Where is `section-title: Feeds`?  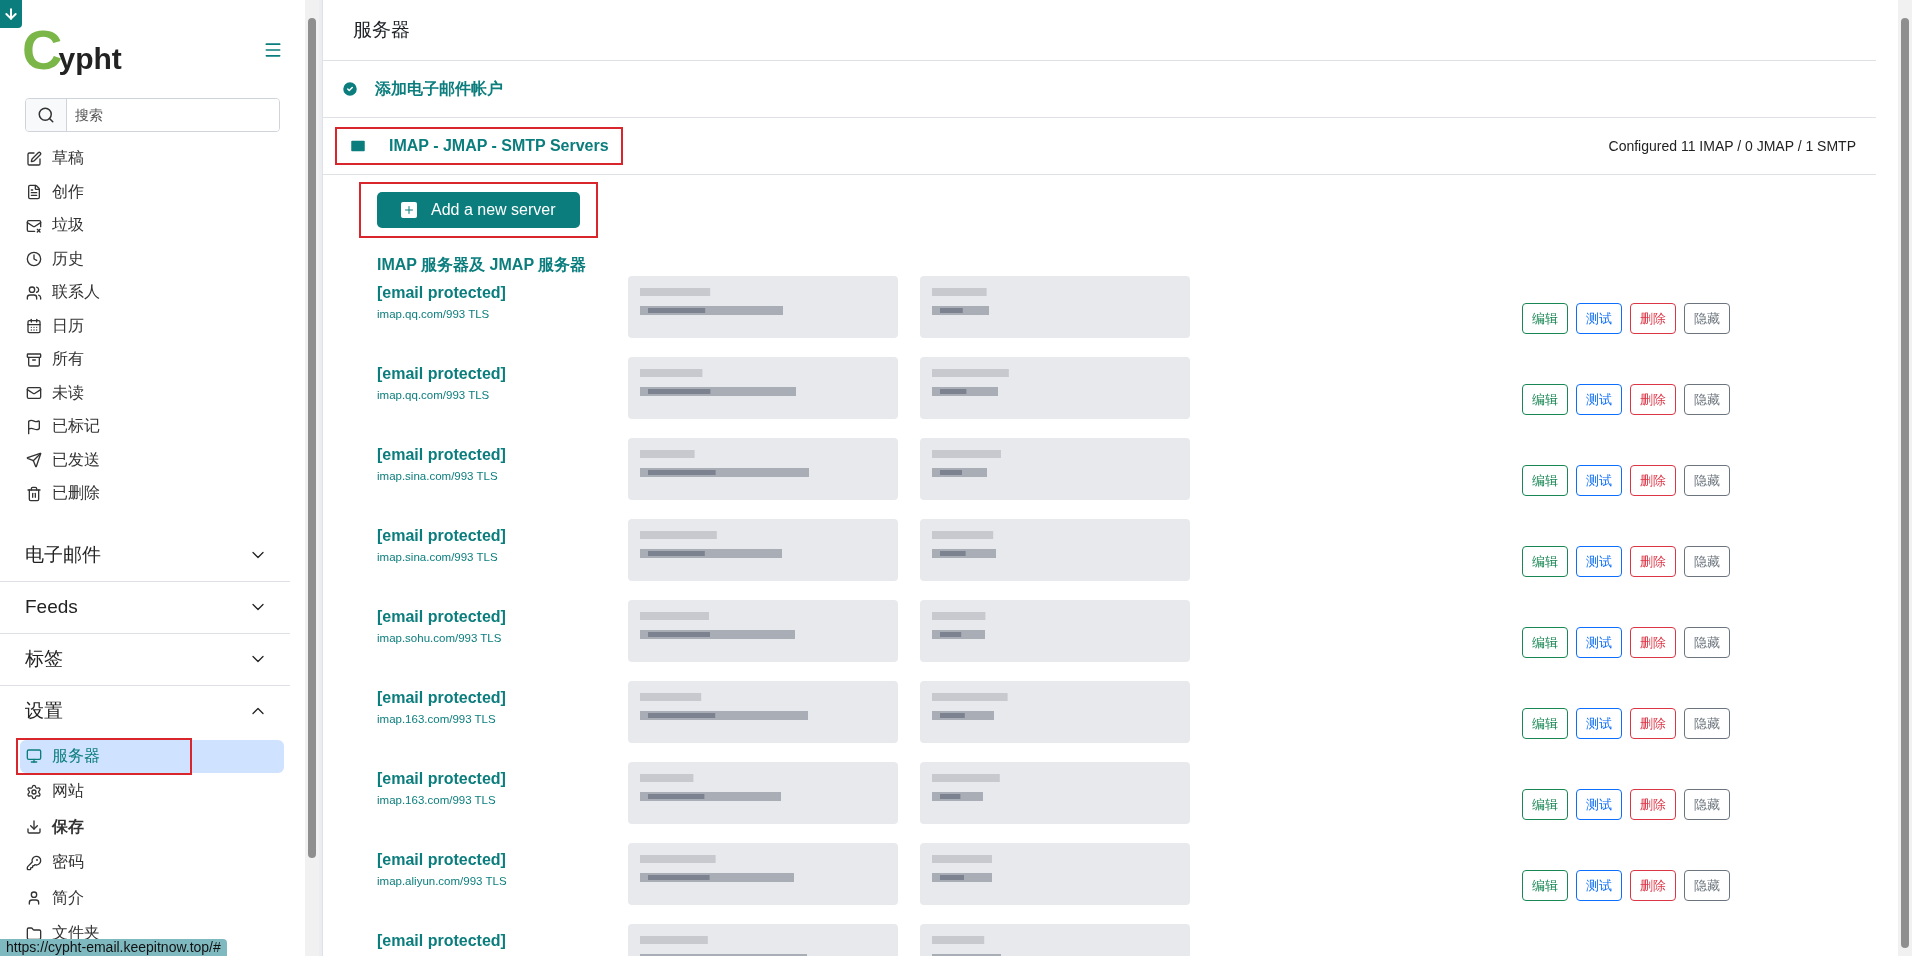 section-title: Feeds is located at coordinates (51, 607).